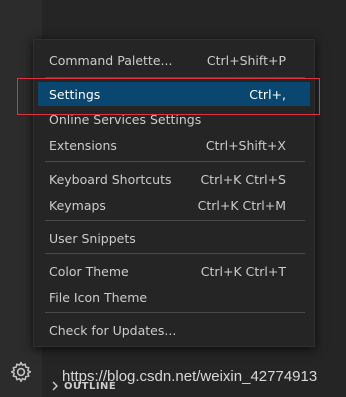 This screenshot has height=397, width=346. I want to click on menu-item-label: Online Services Settings, so click(125, 119).